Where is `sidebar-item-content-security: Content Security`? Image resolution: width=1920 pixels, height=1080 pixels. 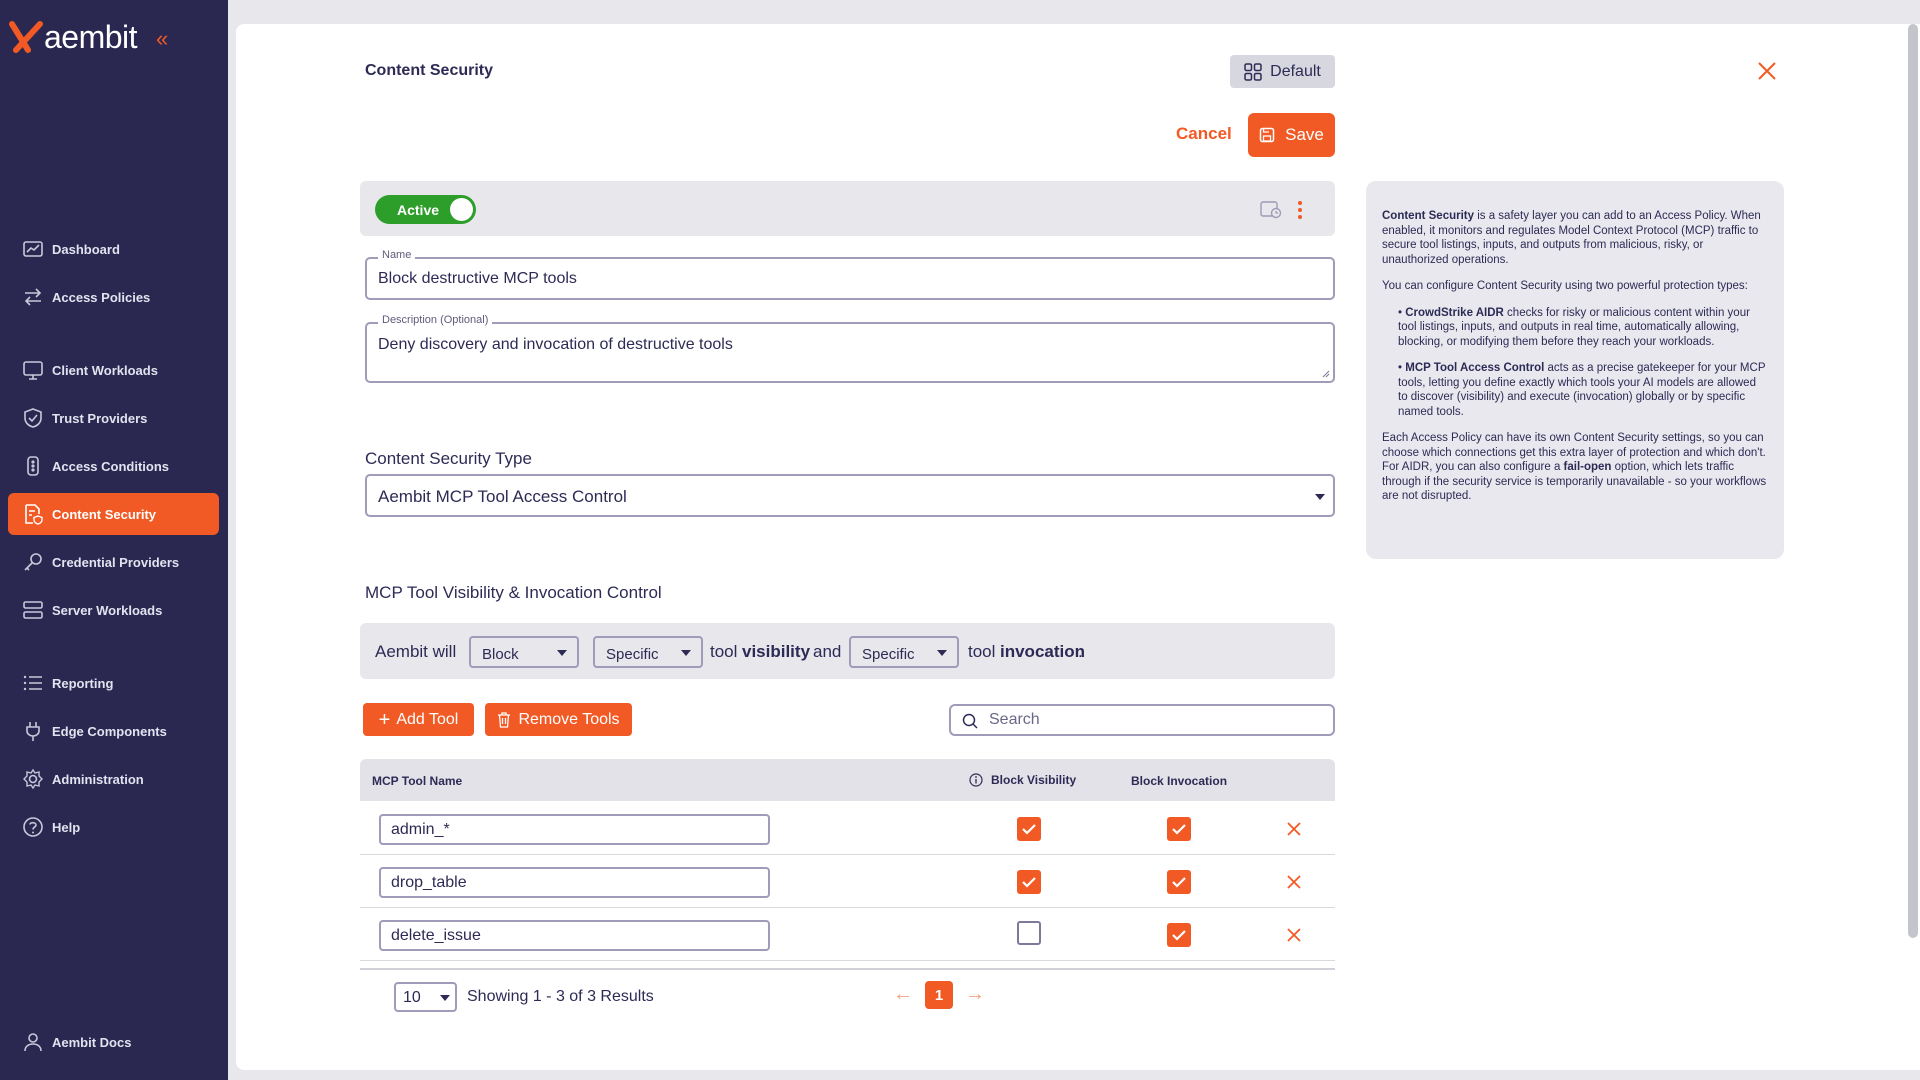 sidebar-item-content-security: Content Security is located at coordinates (113, 514).